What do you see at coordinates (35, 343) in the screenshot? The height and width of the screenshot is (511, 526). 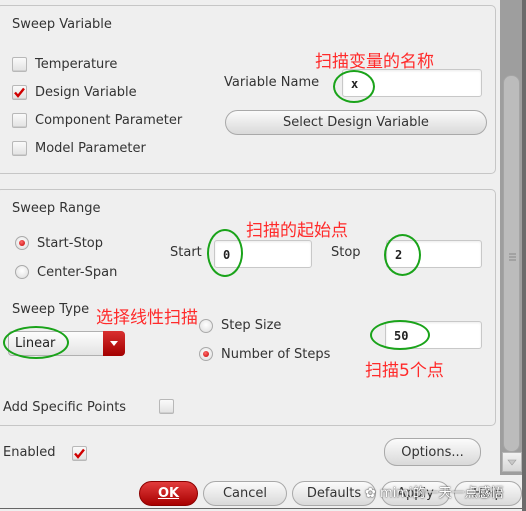 I see `sweep-type-value: Linear` at bounding box center [35, 343].